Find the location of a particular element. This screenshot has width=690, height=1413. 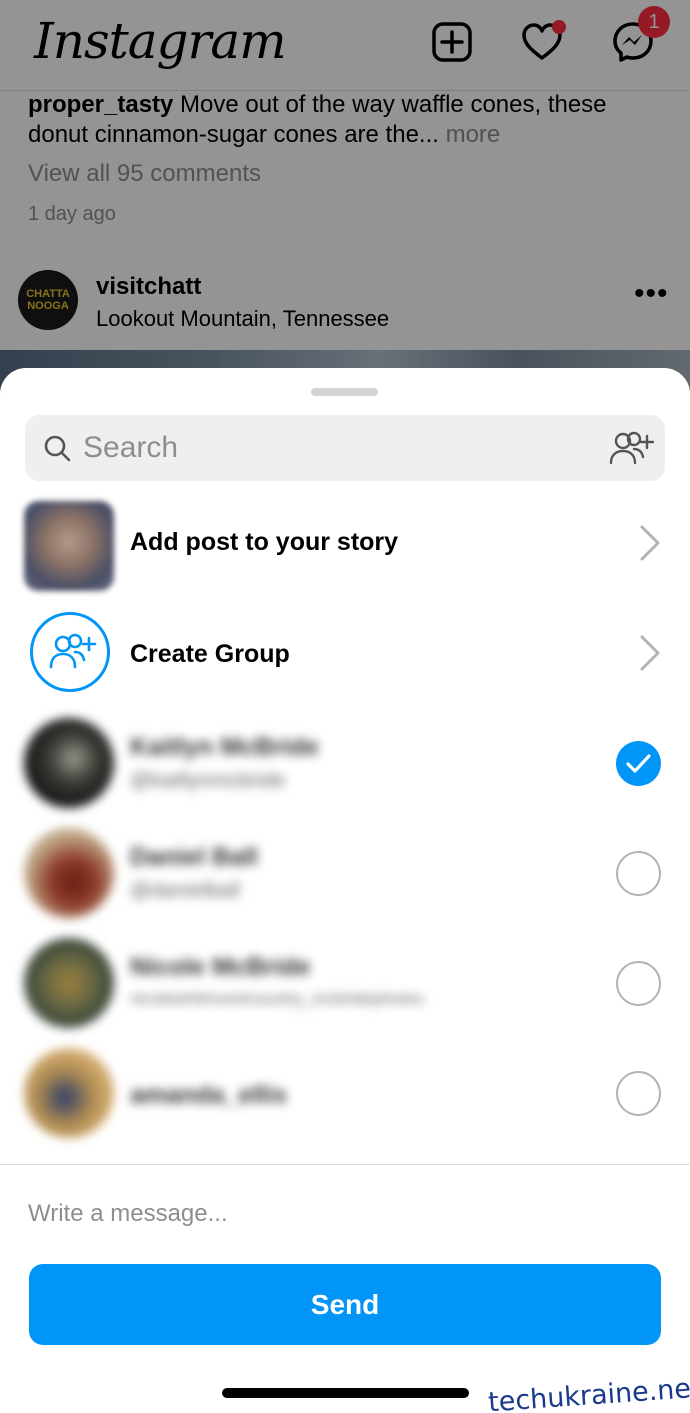

contact-row: amanda_ellis is located at coordinates (345, 1098).